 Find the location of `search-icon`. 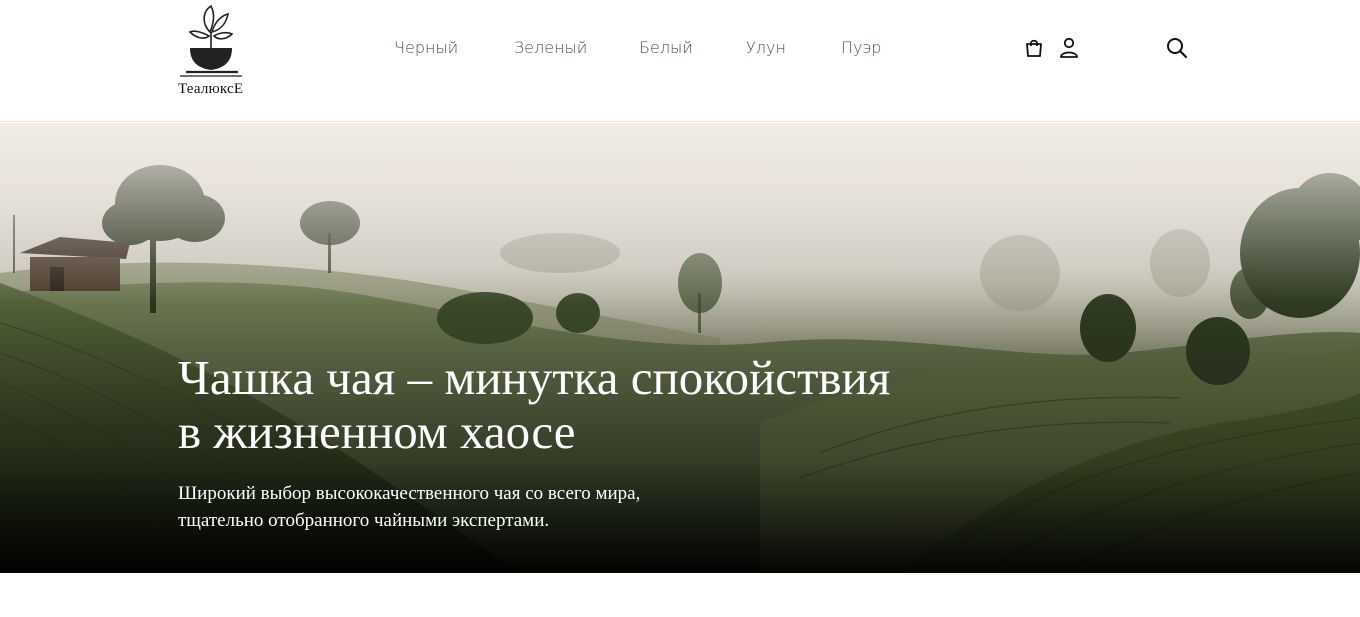

search-icon is located at coordinates (1177, 48).